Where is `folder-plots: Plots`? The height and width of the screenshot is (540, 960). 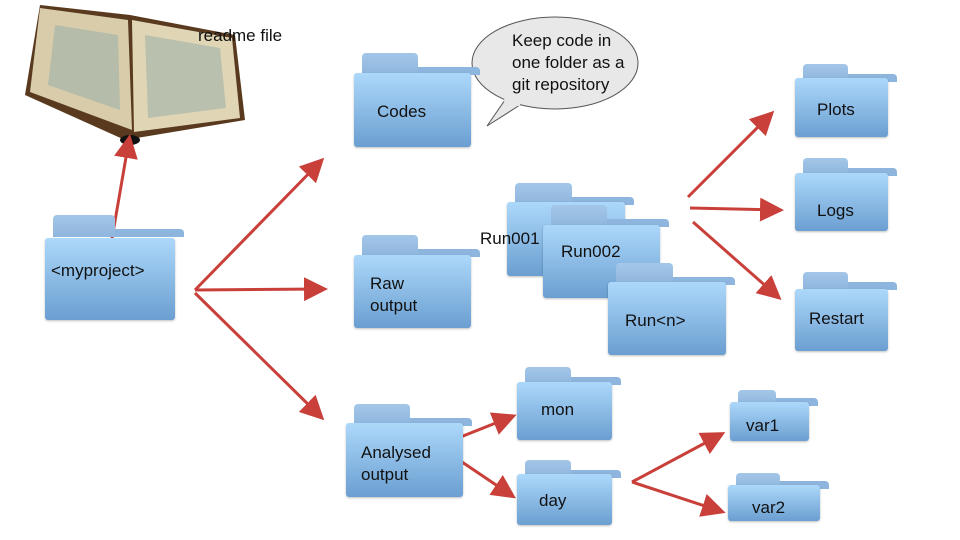
folder-plots: Plots is located at coordinates (845, 100).